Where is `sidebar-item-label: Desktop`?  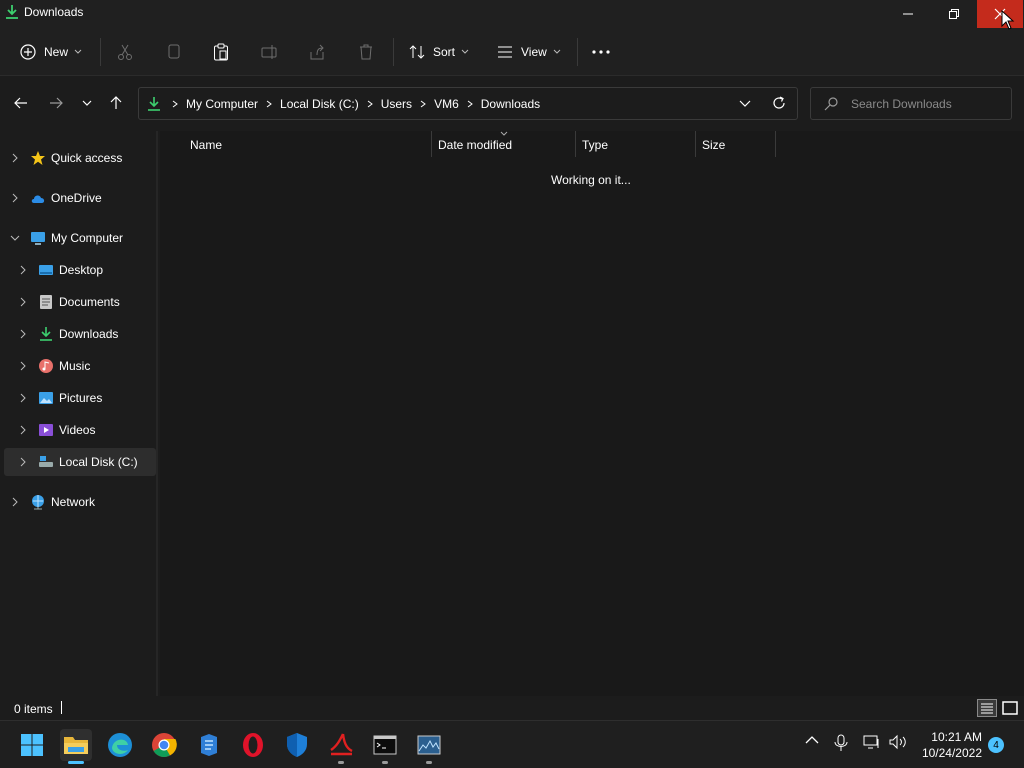
sidebar-item-label: Desktop is located at coordinates (81, 270).